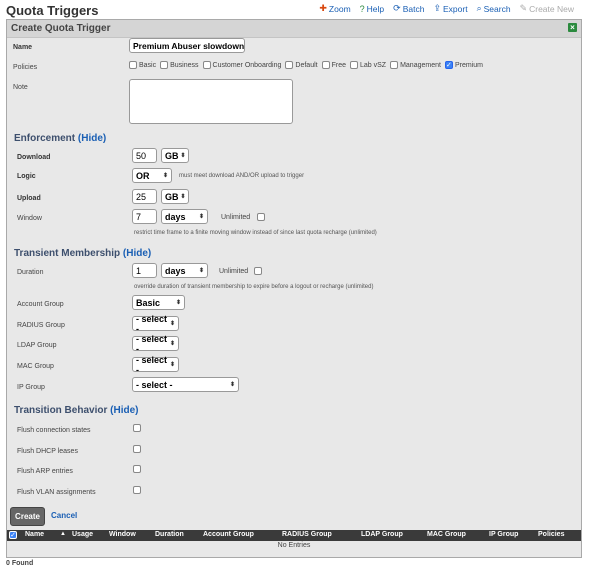 This screenshot has width=596, height=570. Describe the element at coordinates (184, 65) in the screenshot. I see `policy-label: Business` at that location.